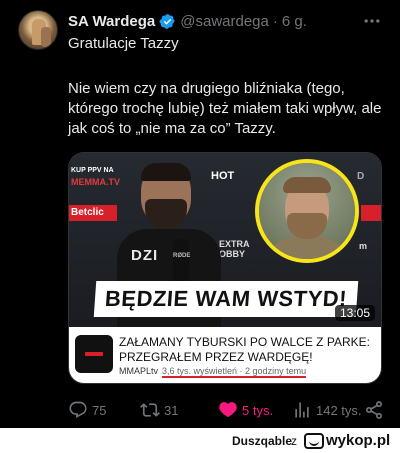 Image resolution: width=400 pixels, height=453 pixels. Describe the element at coordinates (232, 254) in the screenshot. I see `sponsor-obby: OBBY` at that location.